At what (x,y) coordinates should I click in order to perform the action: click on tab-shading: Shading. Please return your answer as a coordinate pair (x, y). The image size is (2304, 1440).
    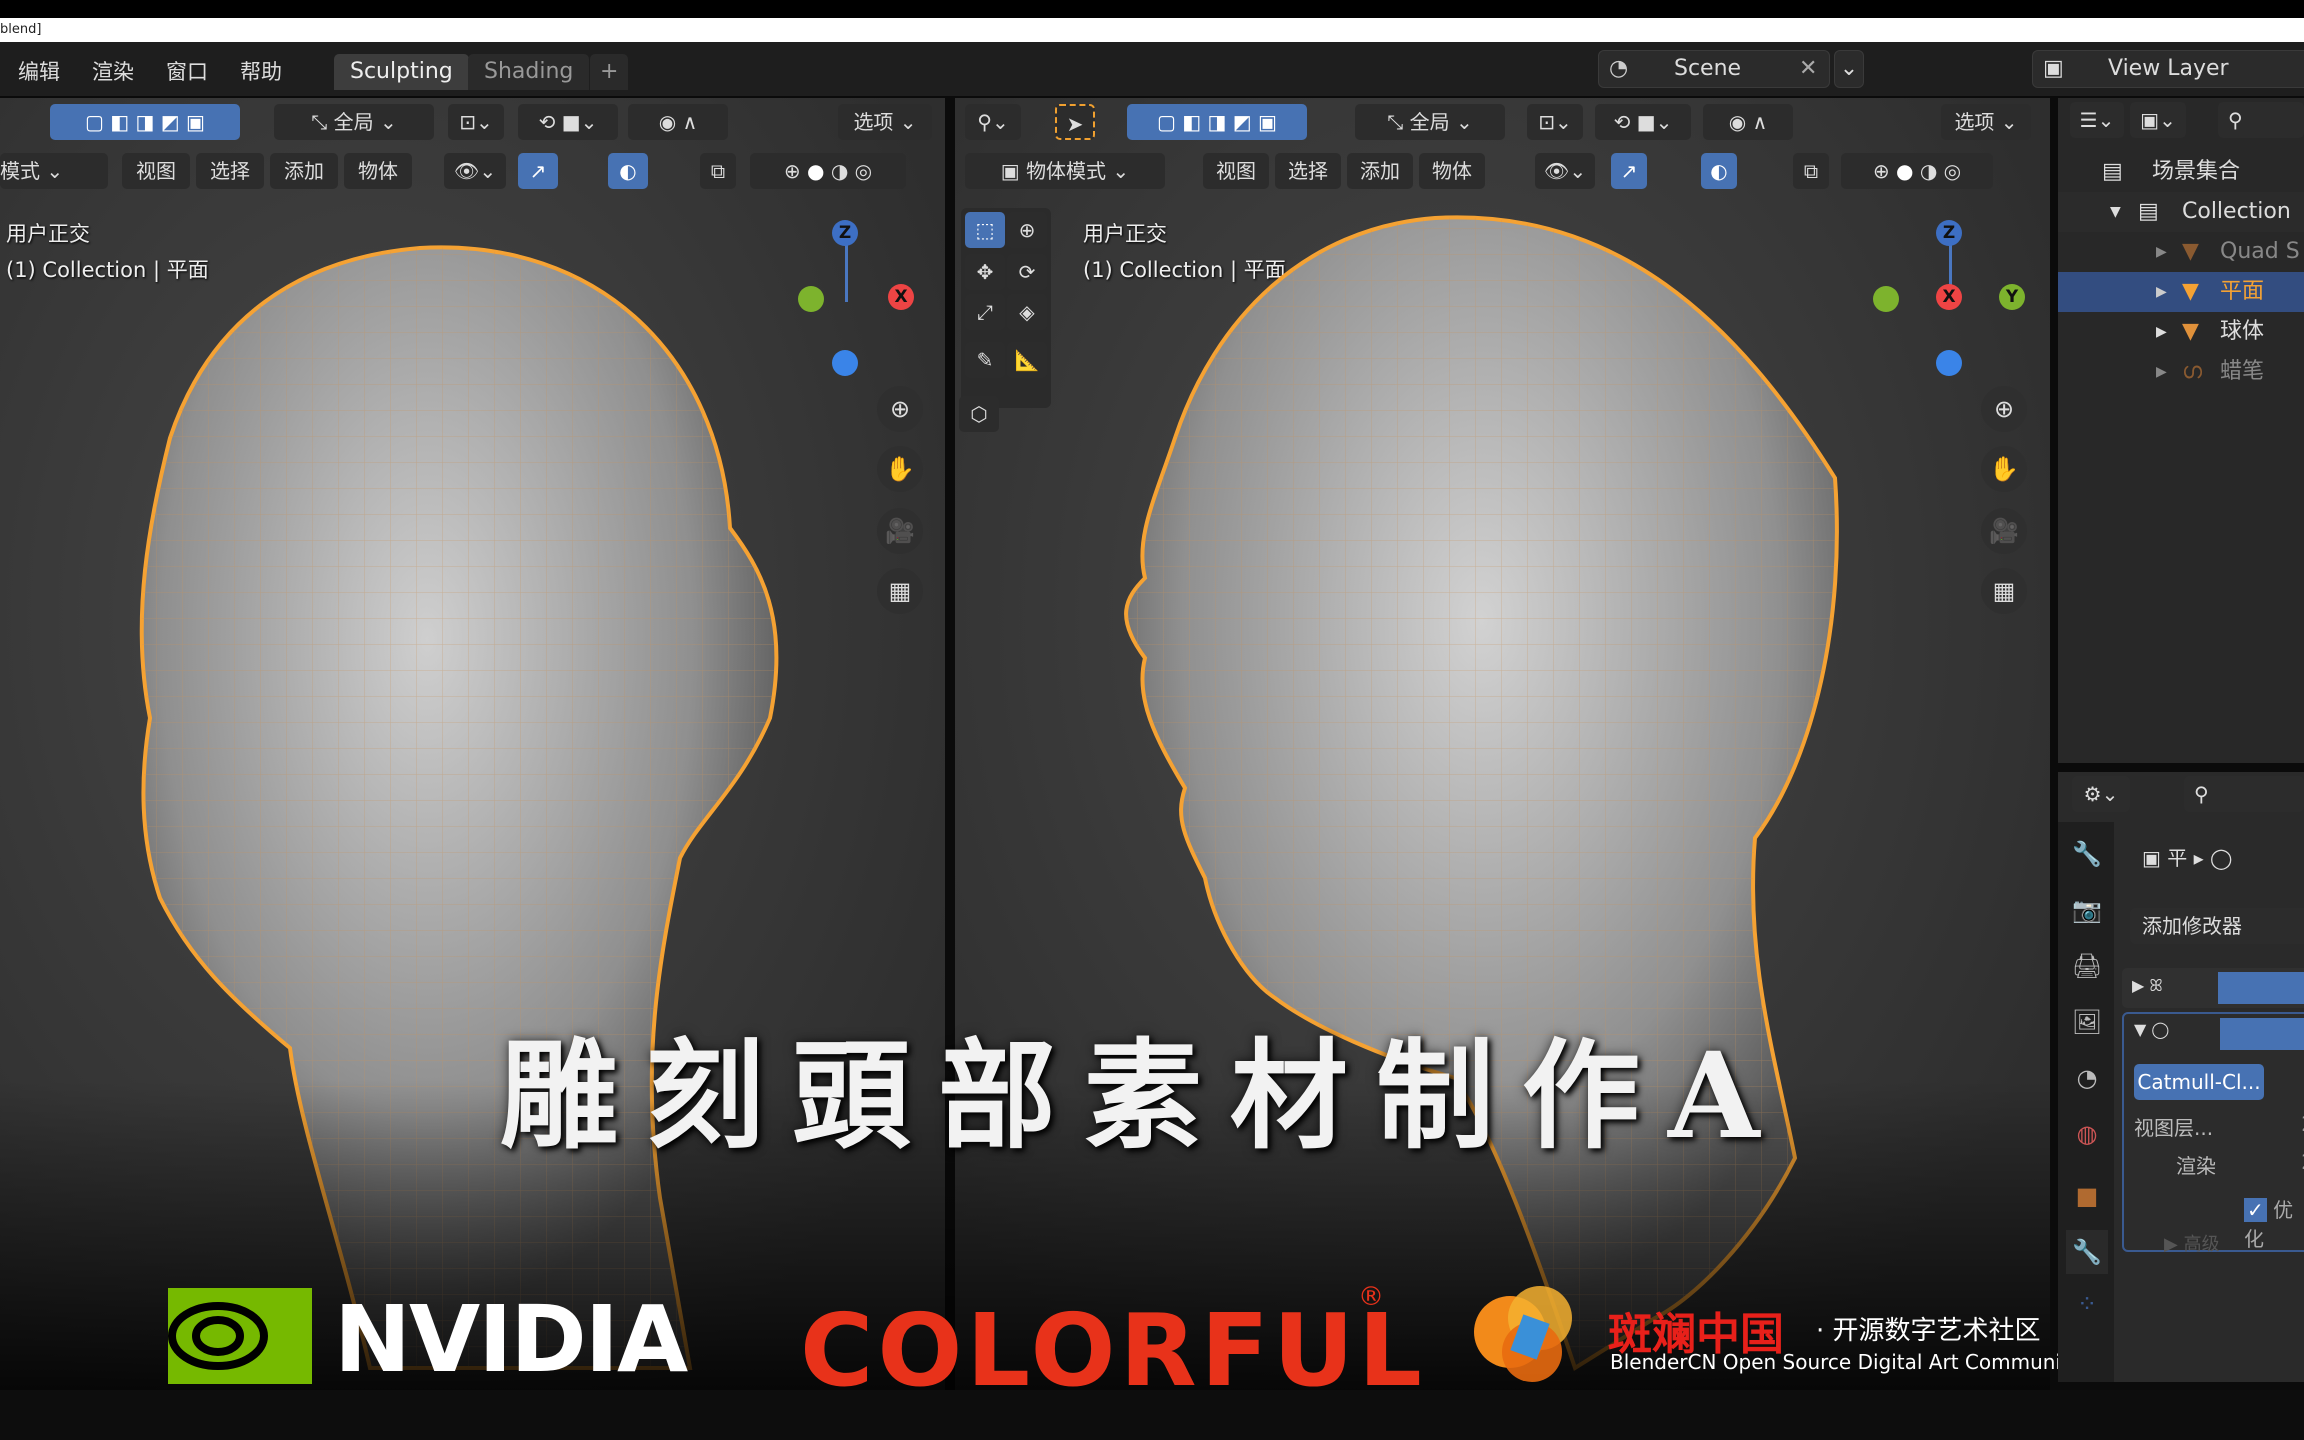
    Looking at the image, I should click on (529, 72).